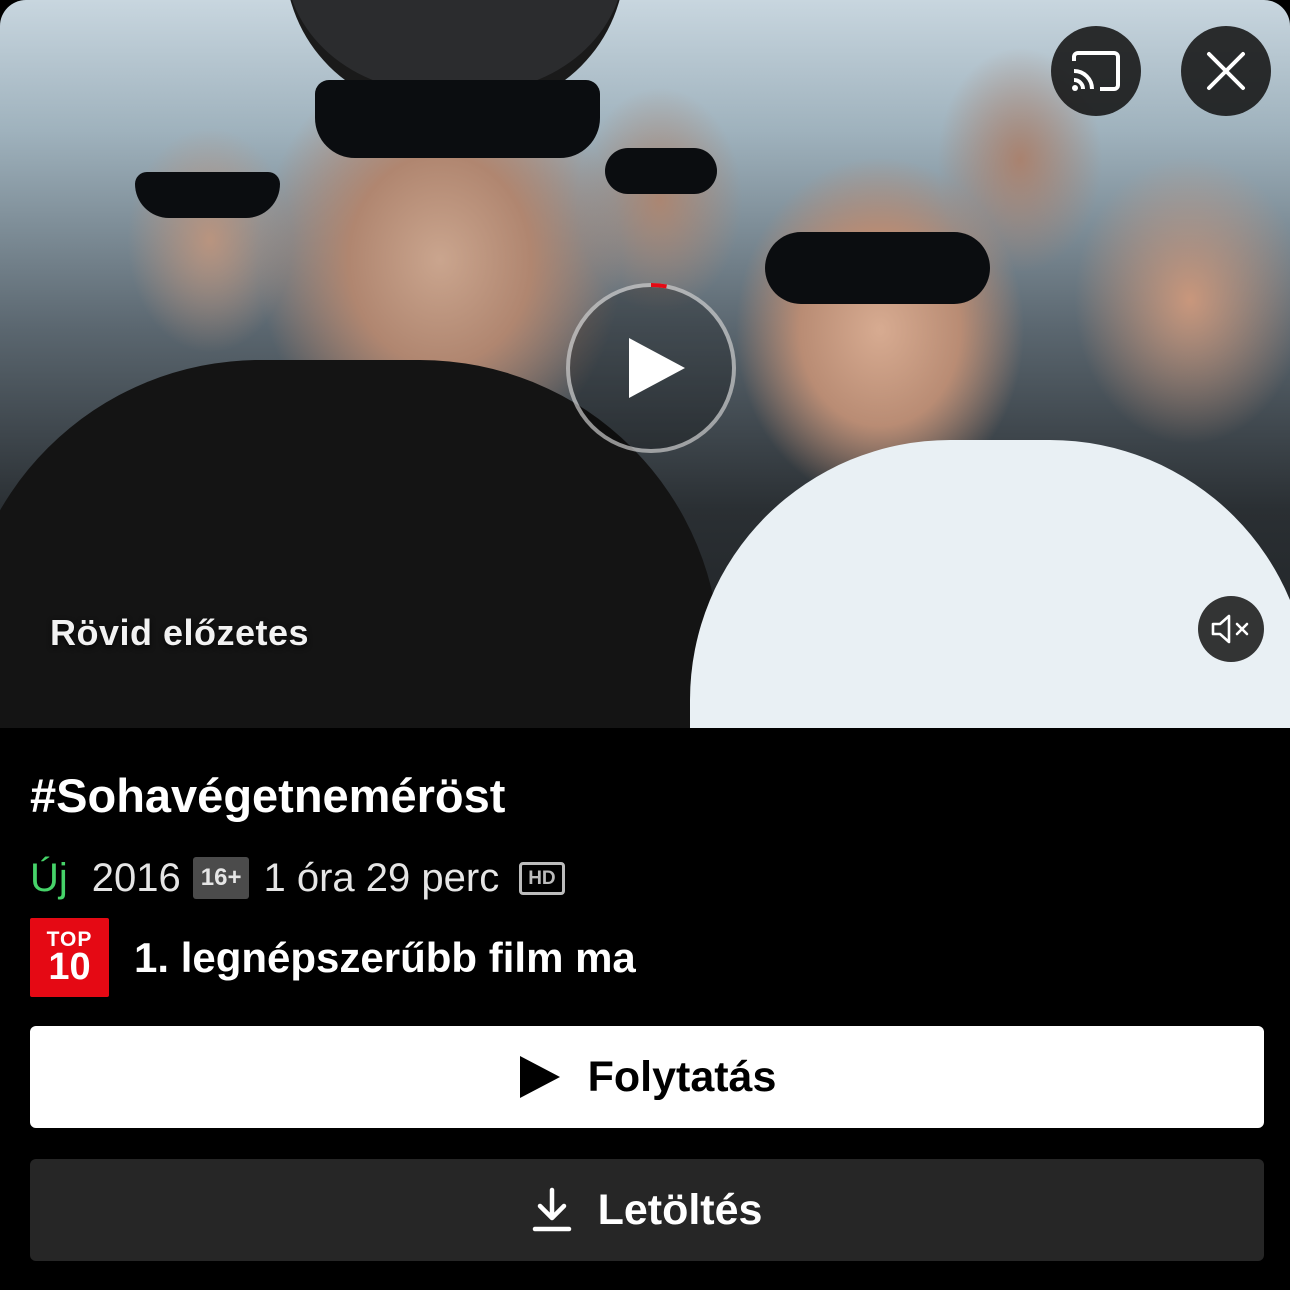 The image size is (1290, 1290). What do you see at coordinates (381, 877) in the screenshot?
I see `duration: 1 óra 29 perc` at bounding box center [381, 877].